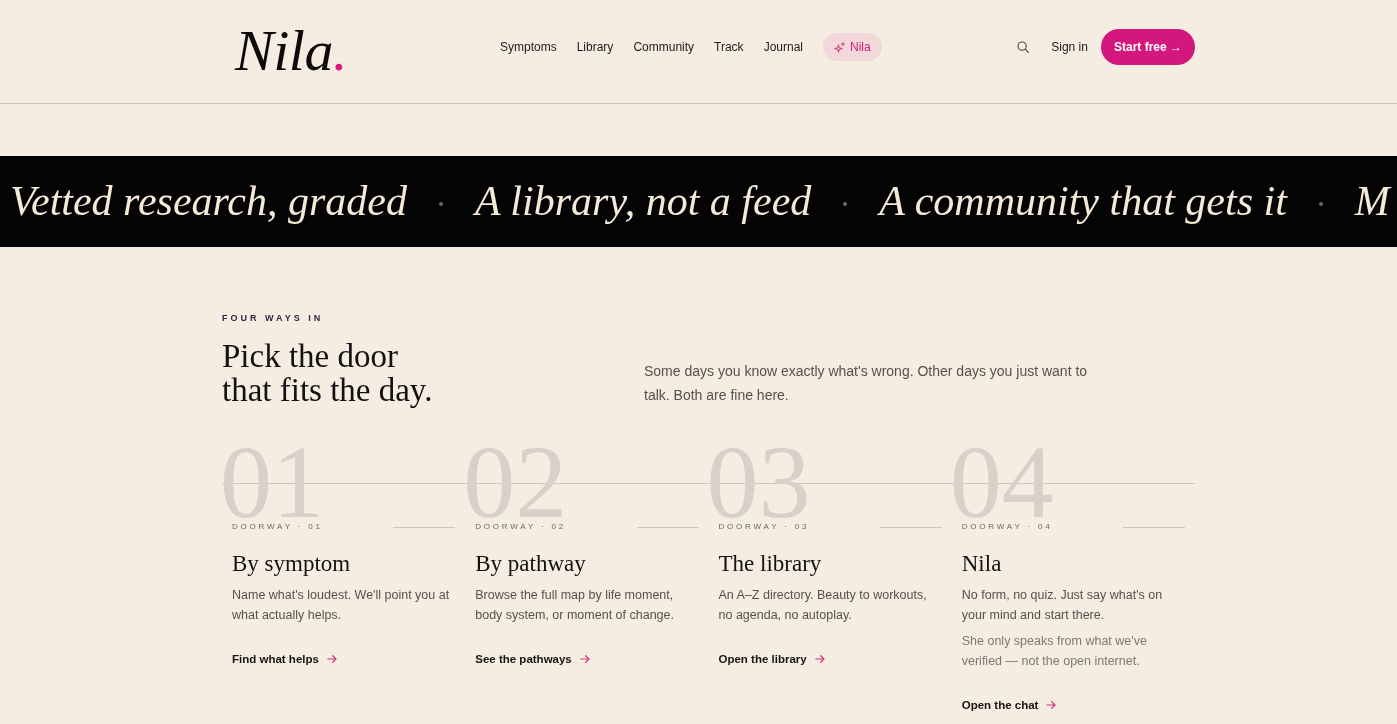 The image size is (1397, 724). What do you see at coordinates (764, 527) in the screenshot?
I see `doorway-label: DOORWAY · 03` at bounding box center [764, 527].